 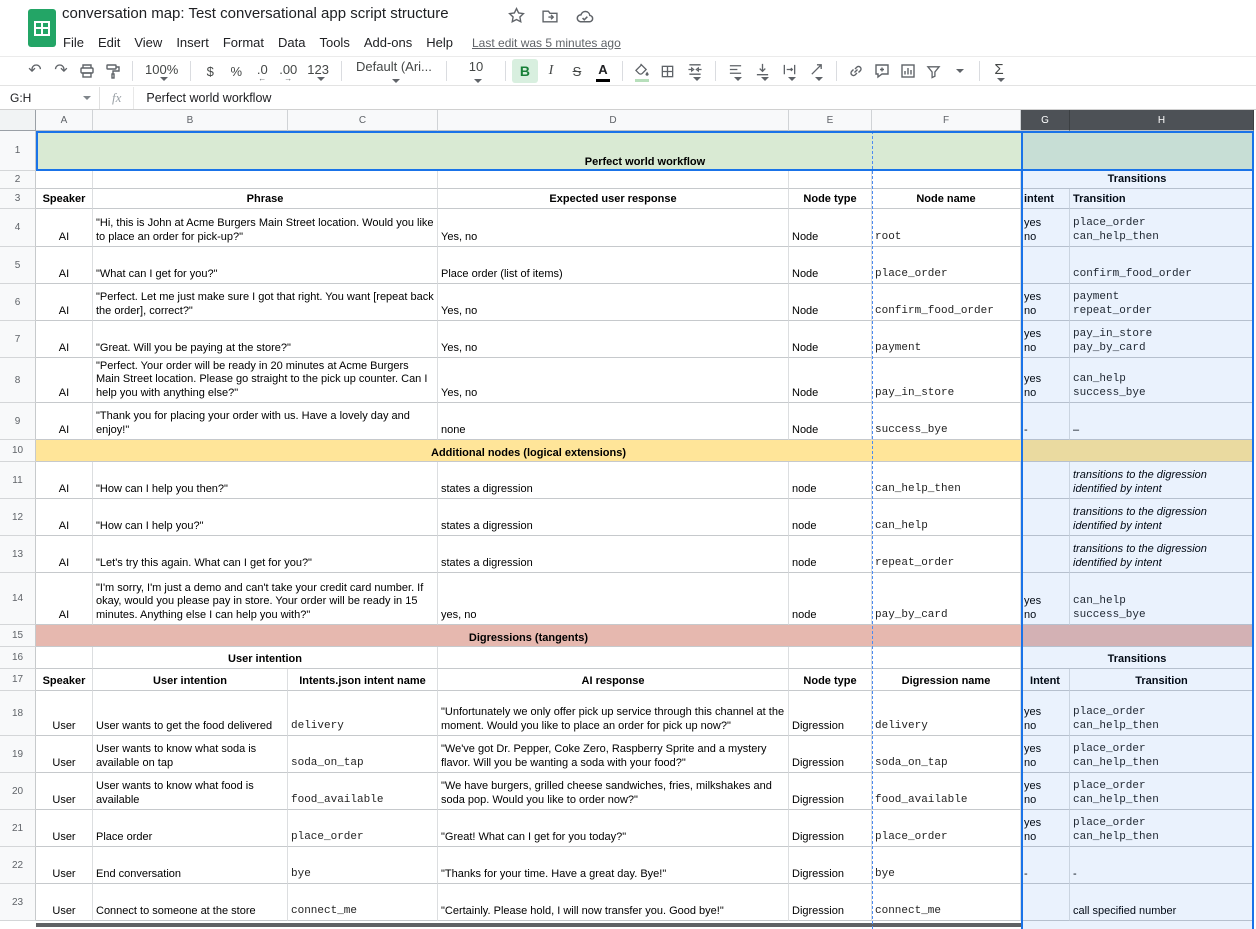 What do you see at coordinates (645, 151) in the screenshot?
I see `banner-row-1: Perfect world workflow` at bounding box center [645, 151].